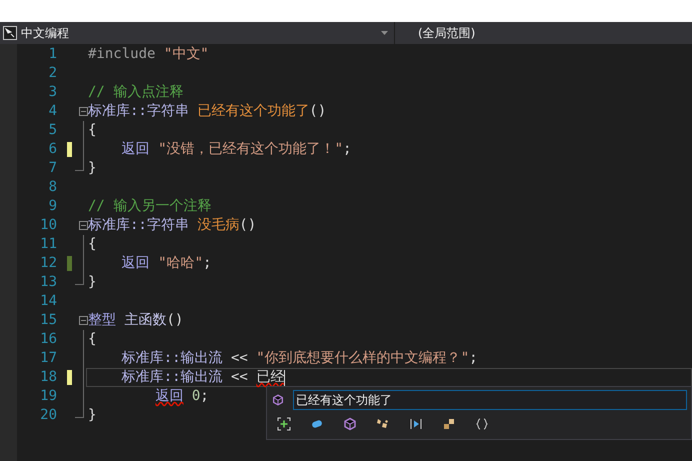  I want to click on file-dropdown: 中文编程, so click(197, 33).